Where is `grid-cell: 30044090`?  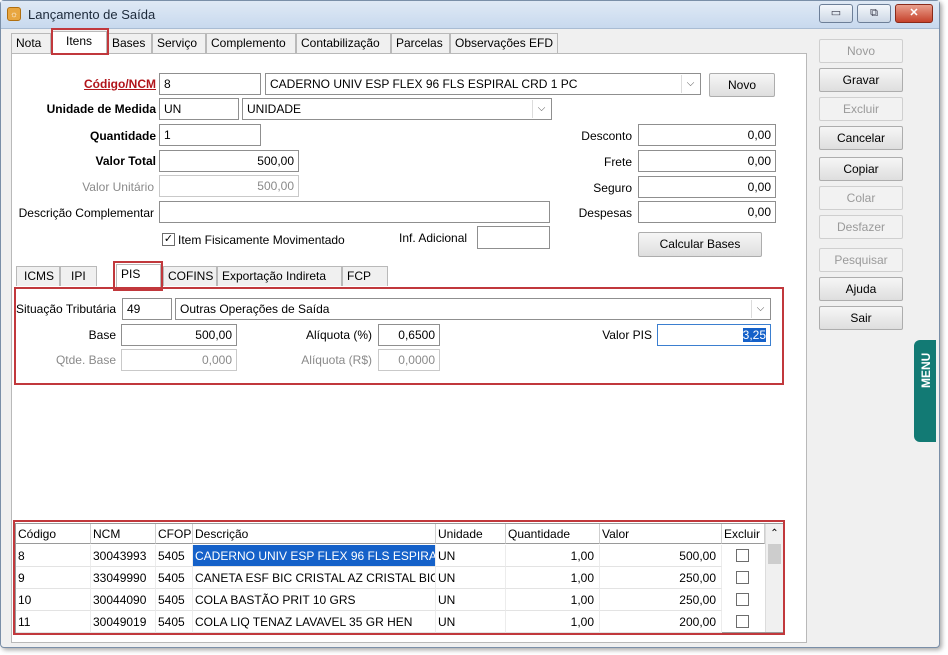 grid-cell: 30044090 is located at coordinates (123, 600).